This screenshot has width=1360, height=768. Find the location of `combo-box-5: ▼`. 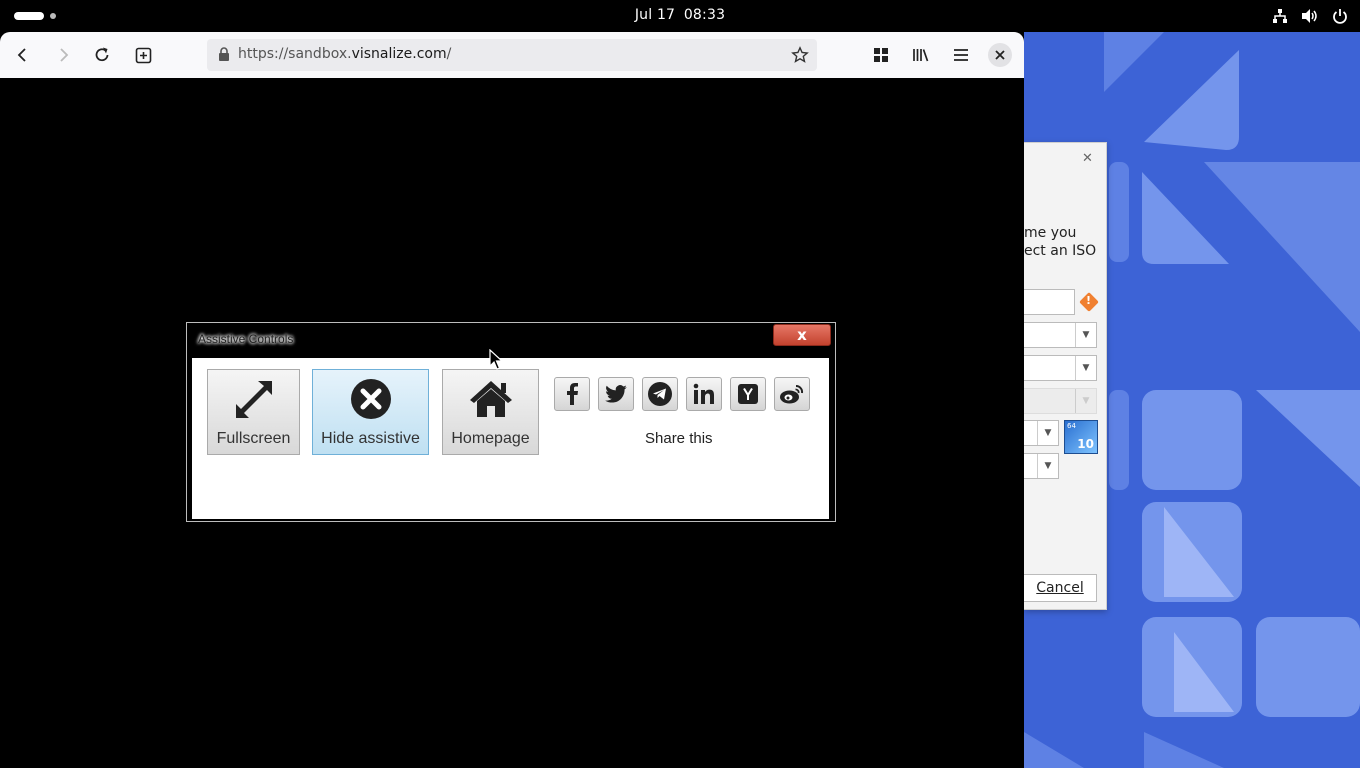

combo-box-5: ▼ is located at coordinates (1041, 466).